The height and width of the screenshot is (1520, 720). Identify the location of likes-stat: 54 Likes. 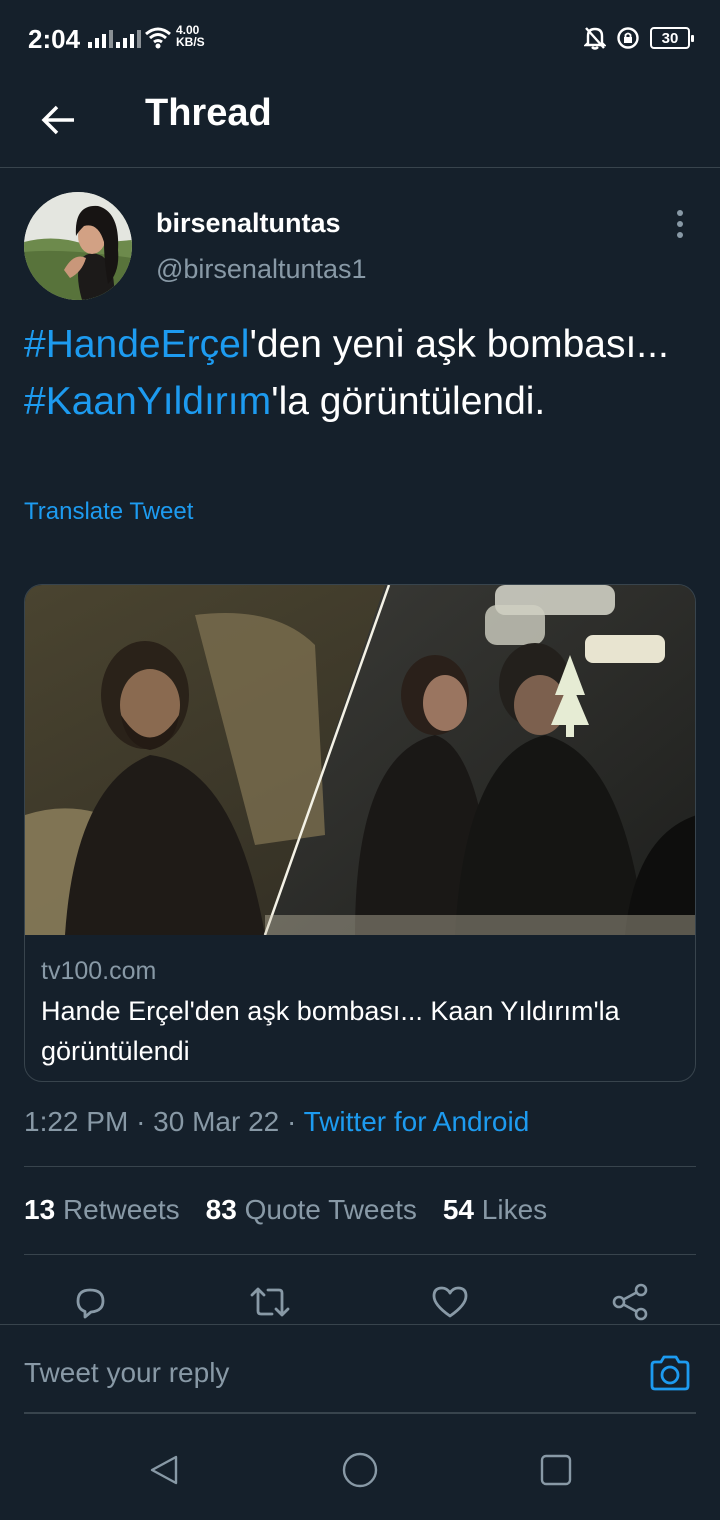
(495, 1210).